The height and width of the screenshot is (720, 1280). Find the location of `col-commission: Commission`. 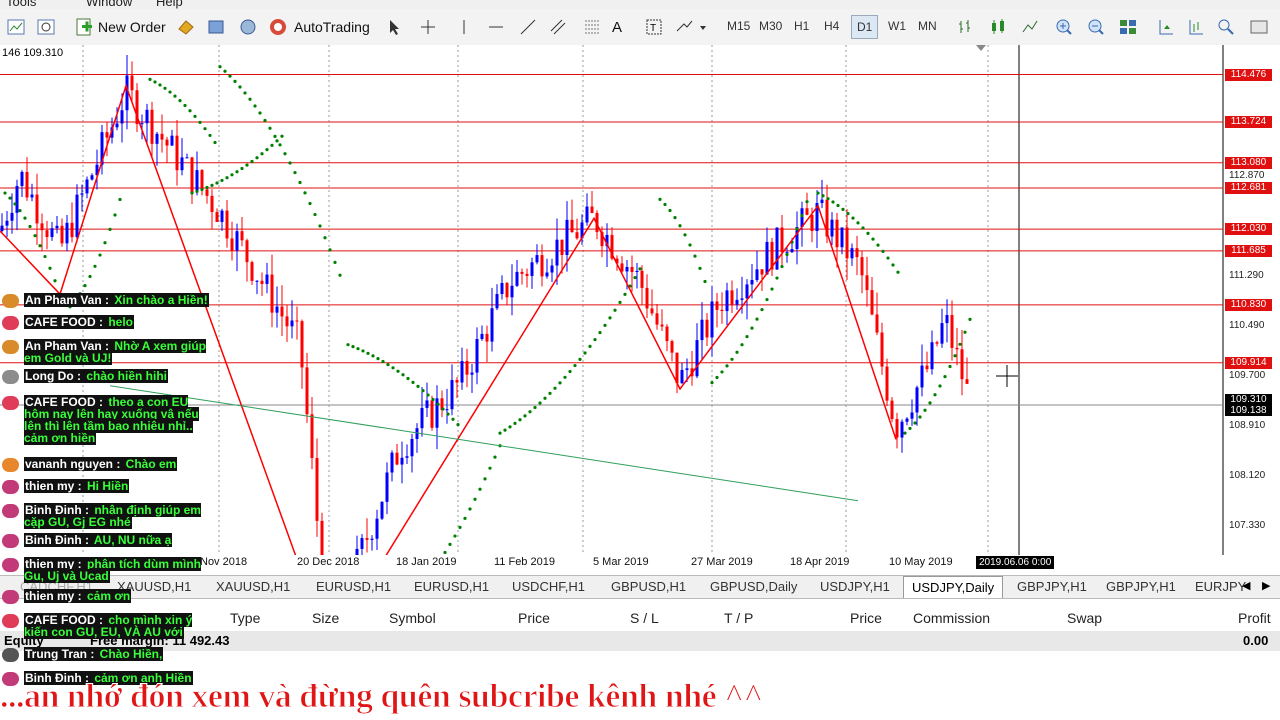

col-commission: Commission is located at coordinates (951, 618).